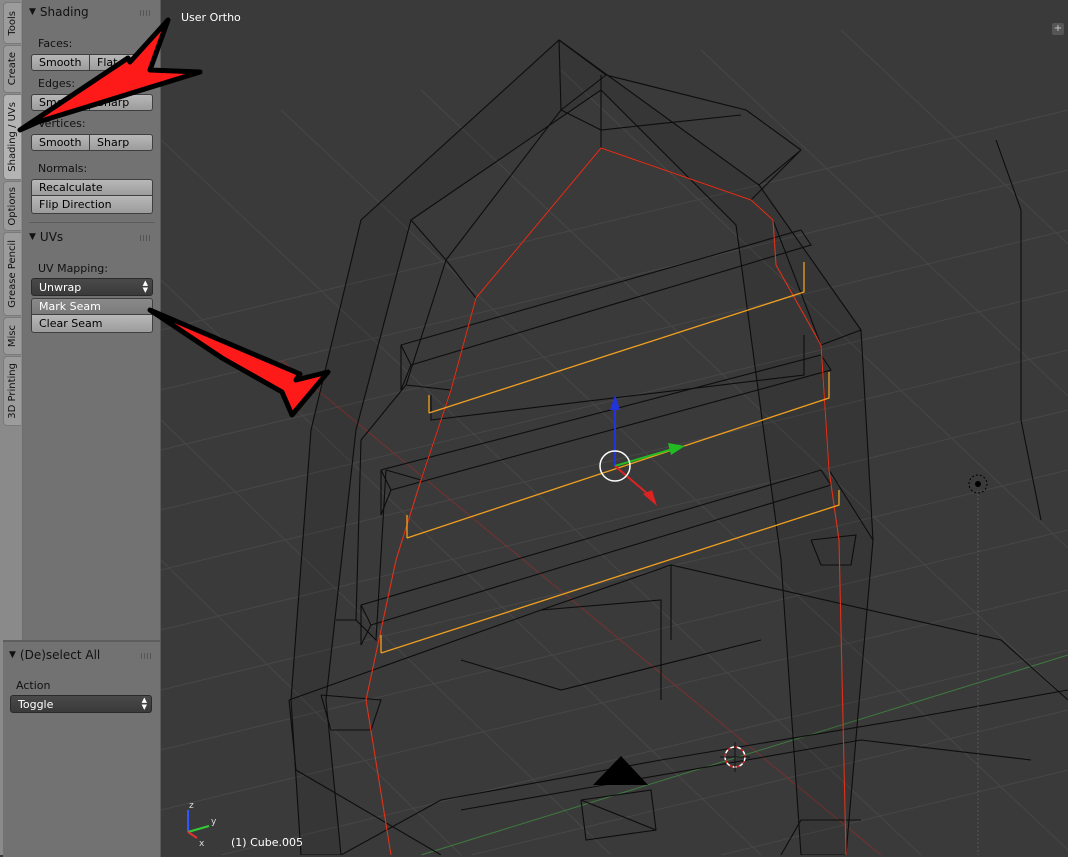  I want to click on tab-grease-pencil: Grease Pencil, so click(12, 274).